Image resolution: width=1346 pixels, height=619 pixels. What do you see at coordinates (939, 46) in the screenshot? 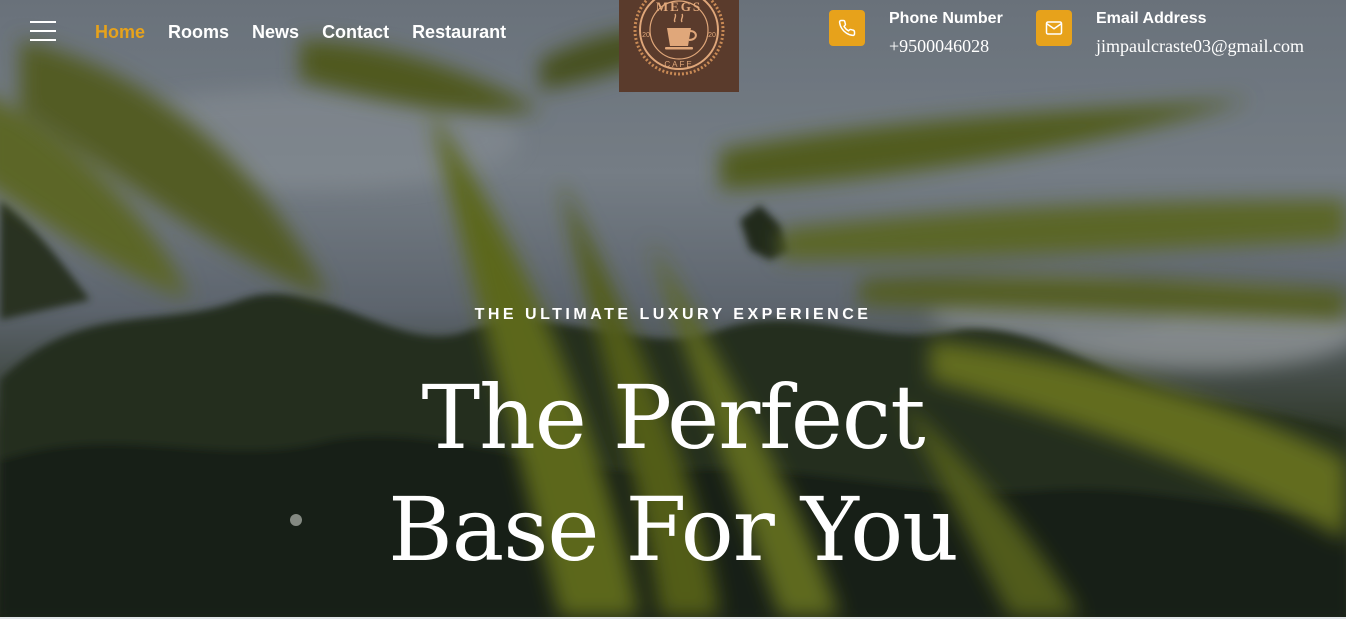
I see `phone-number: +9500046028` at bounding box center [939, 46].